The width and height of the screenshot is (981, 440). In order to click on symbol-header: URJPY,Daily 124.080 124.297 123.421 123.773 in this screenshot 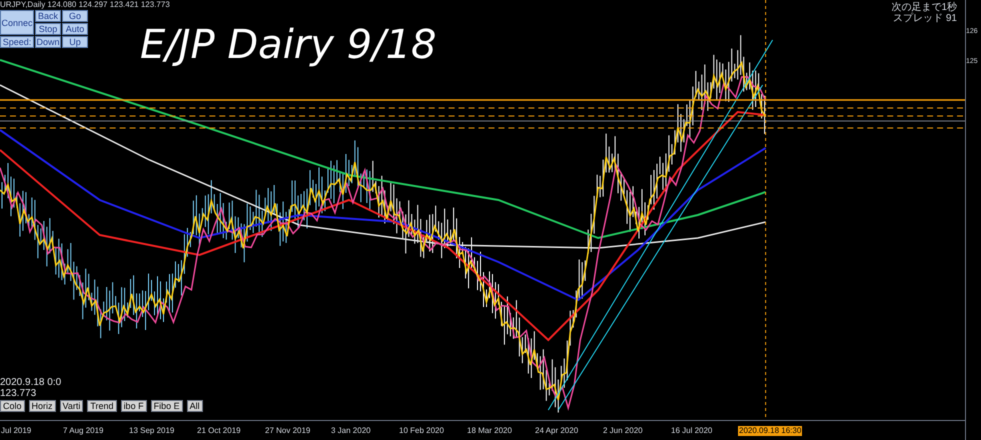, I will do `click(85, 5)`.